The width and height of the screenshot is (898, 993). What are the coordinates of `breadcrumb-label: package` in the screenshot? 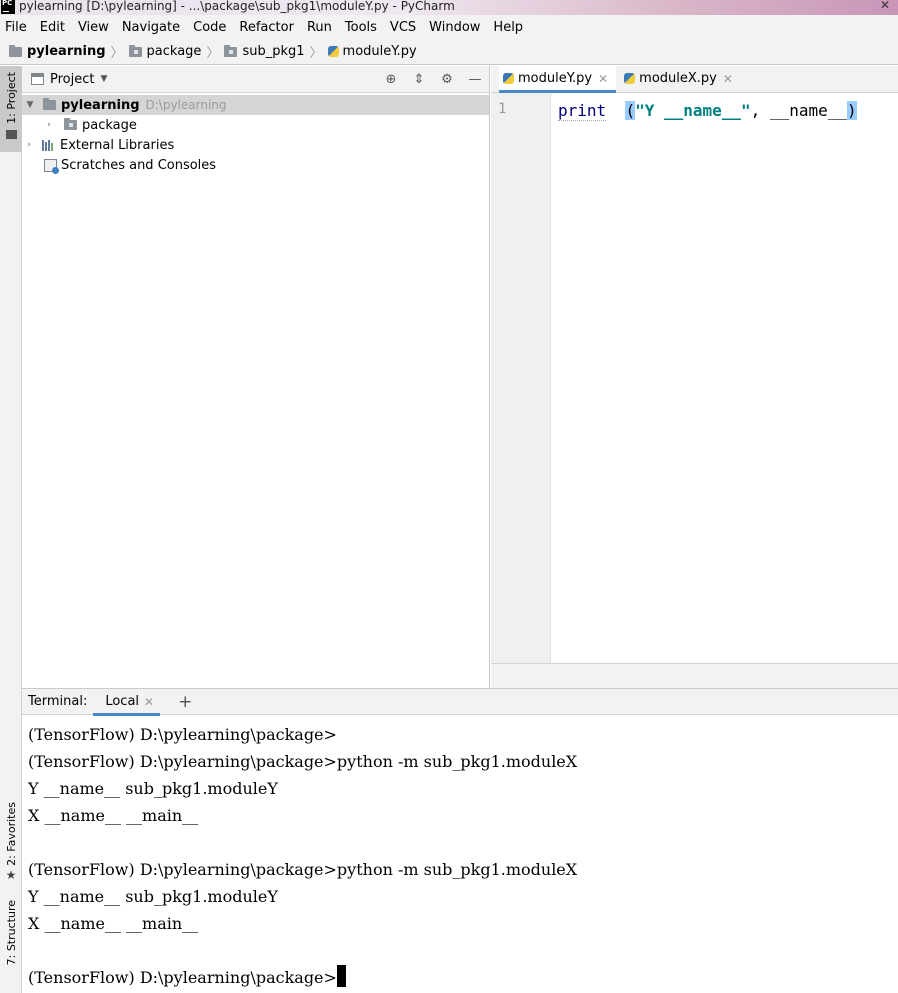 It's located at (174, 51).